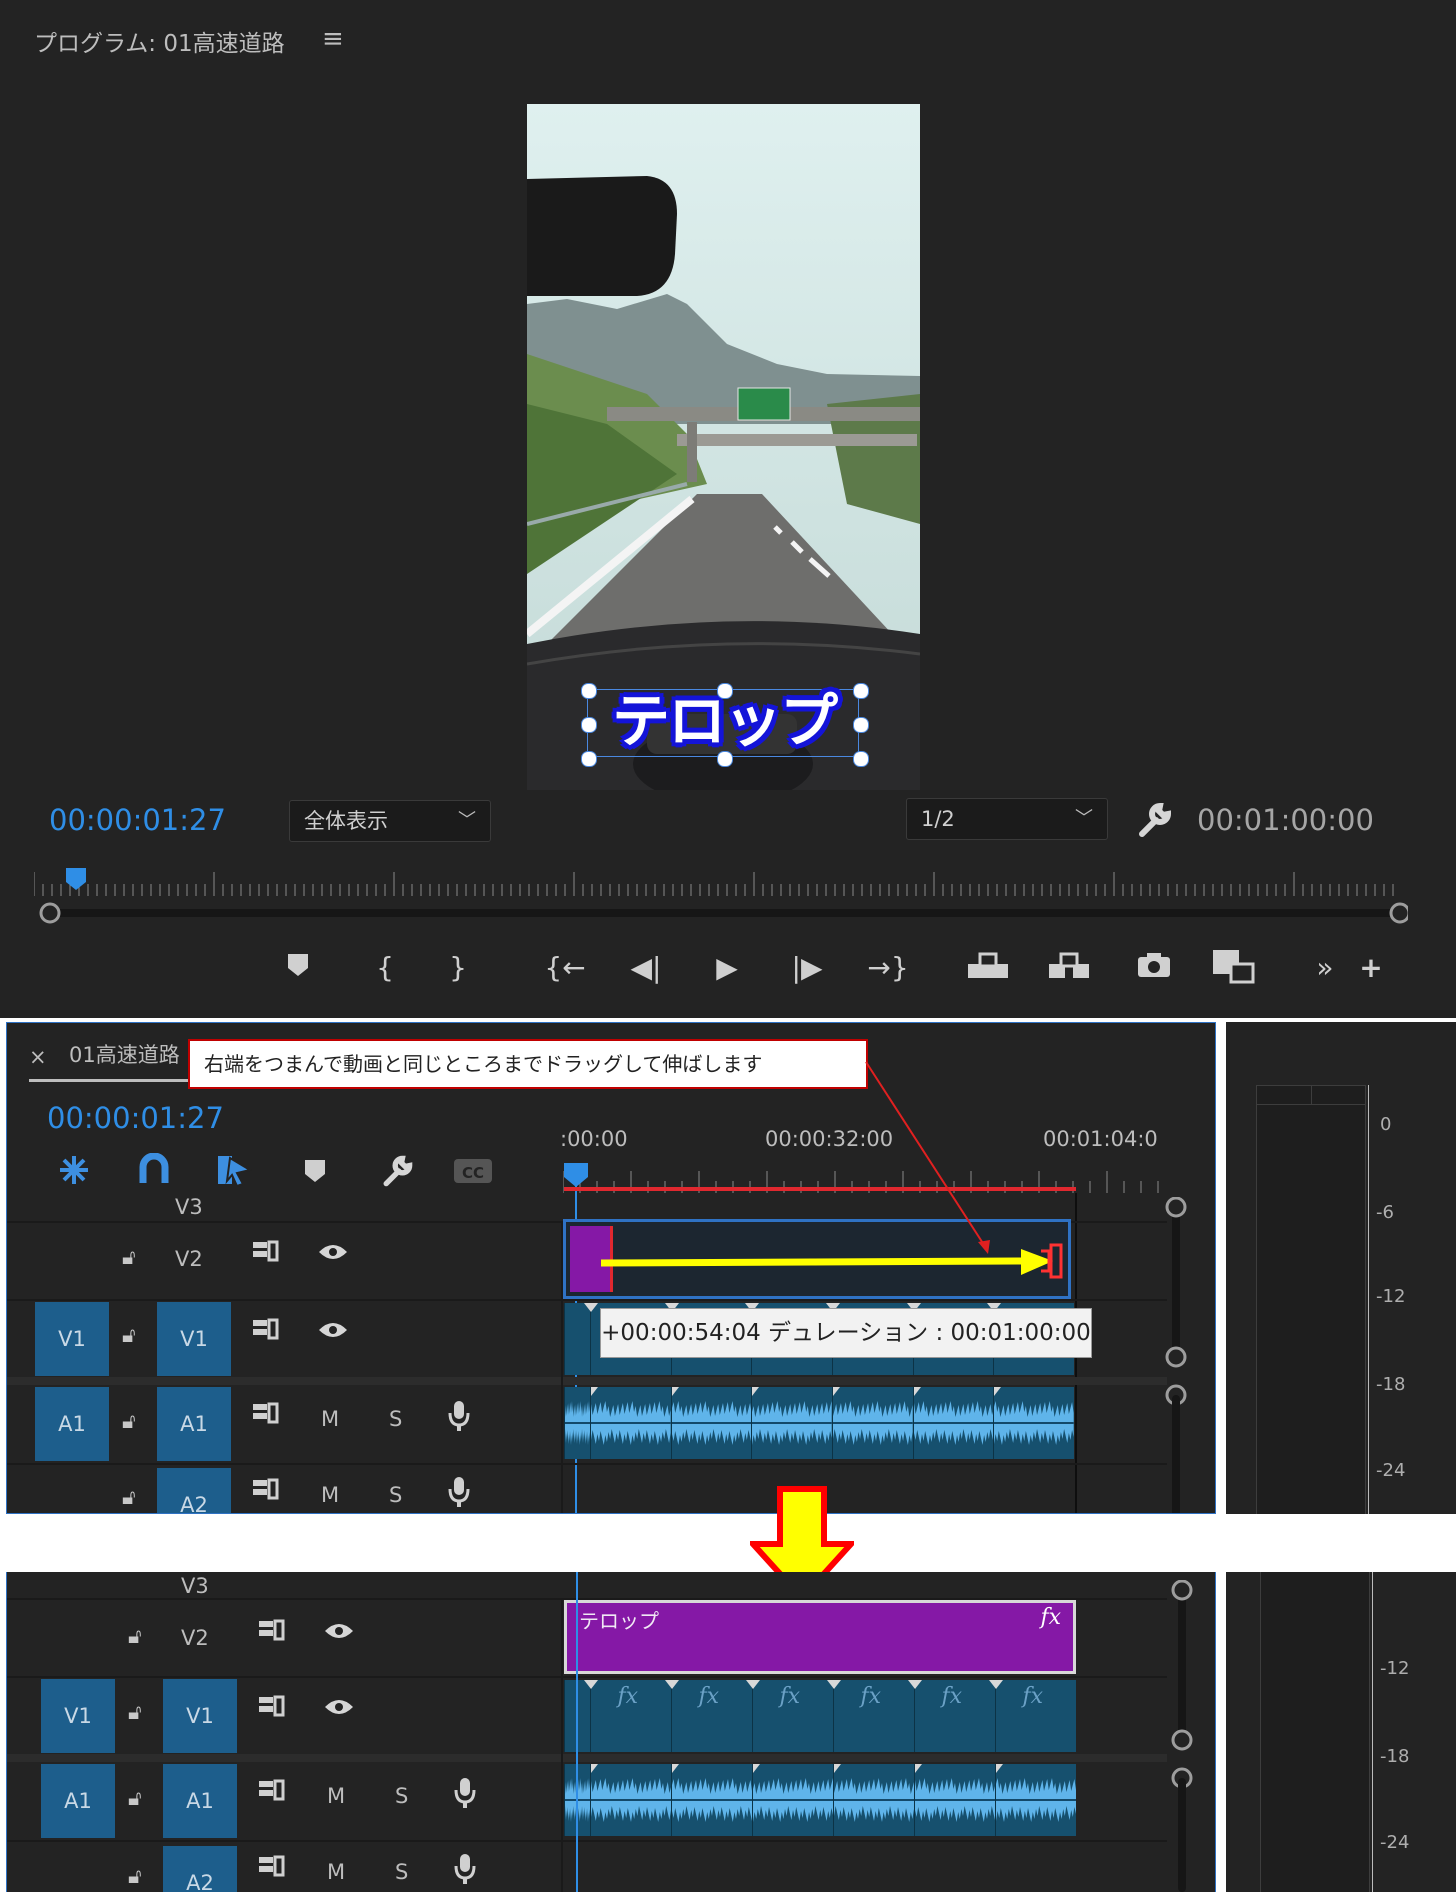 This screenshot has height=1892, width=1456. I want to click on sequence-tab: 01高速道路, so click(124, 1054).